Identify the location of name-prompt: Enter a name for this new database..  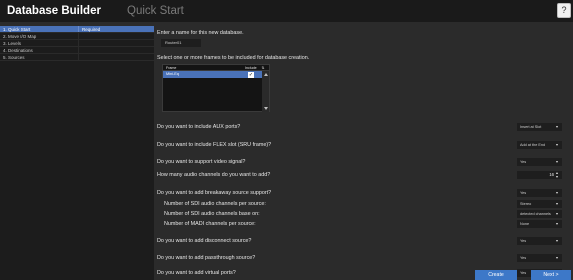
(200, 33).